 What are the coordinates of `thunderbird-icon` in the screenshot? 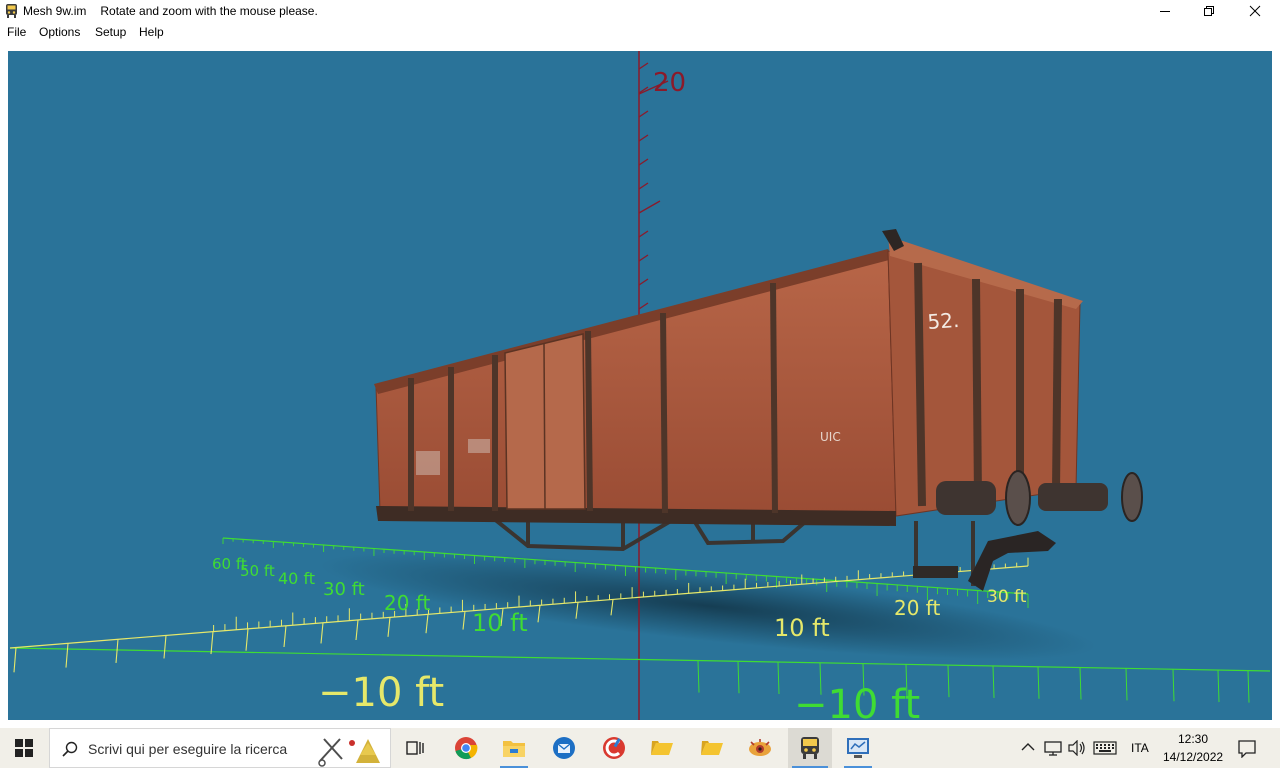 It's located at (564, 748).